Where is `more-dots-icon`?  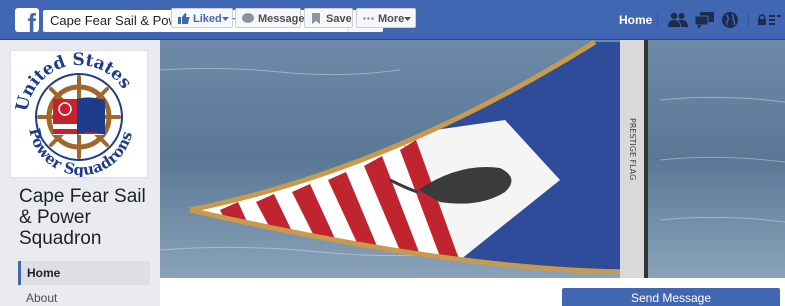 more-dots-icon is located at coordinates (368, 18).